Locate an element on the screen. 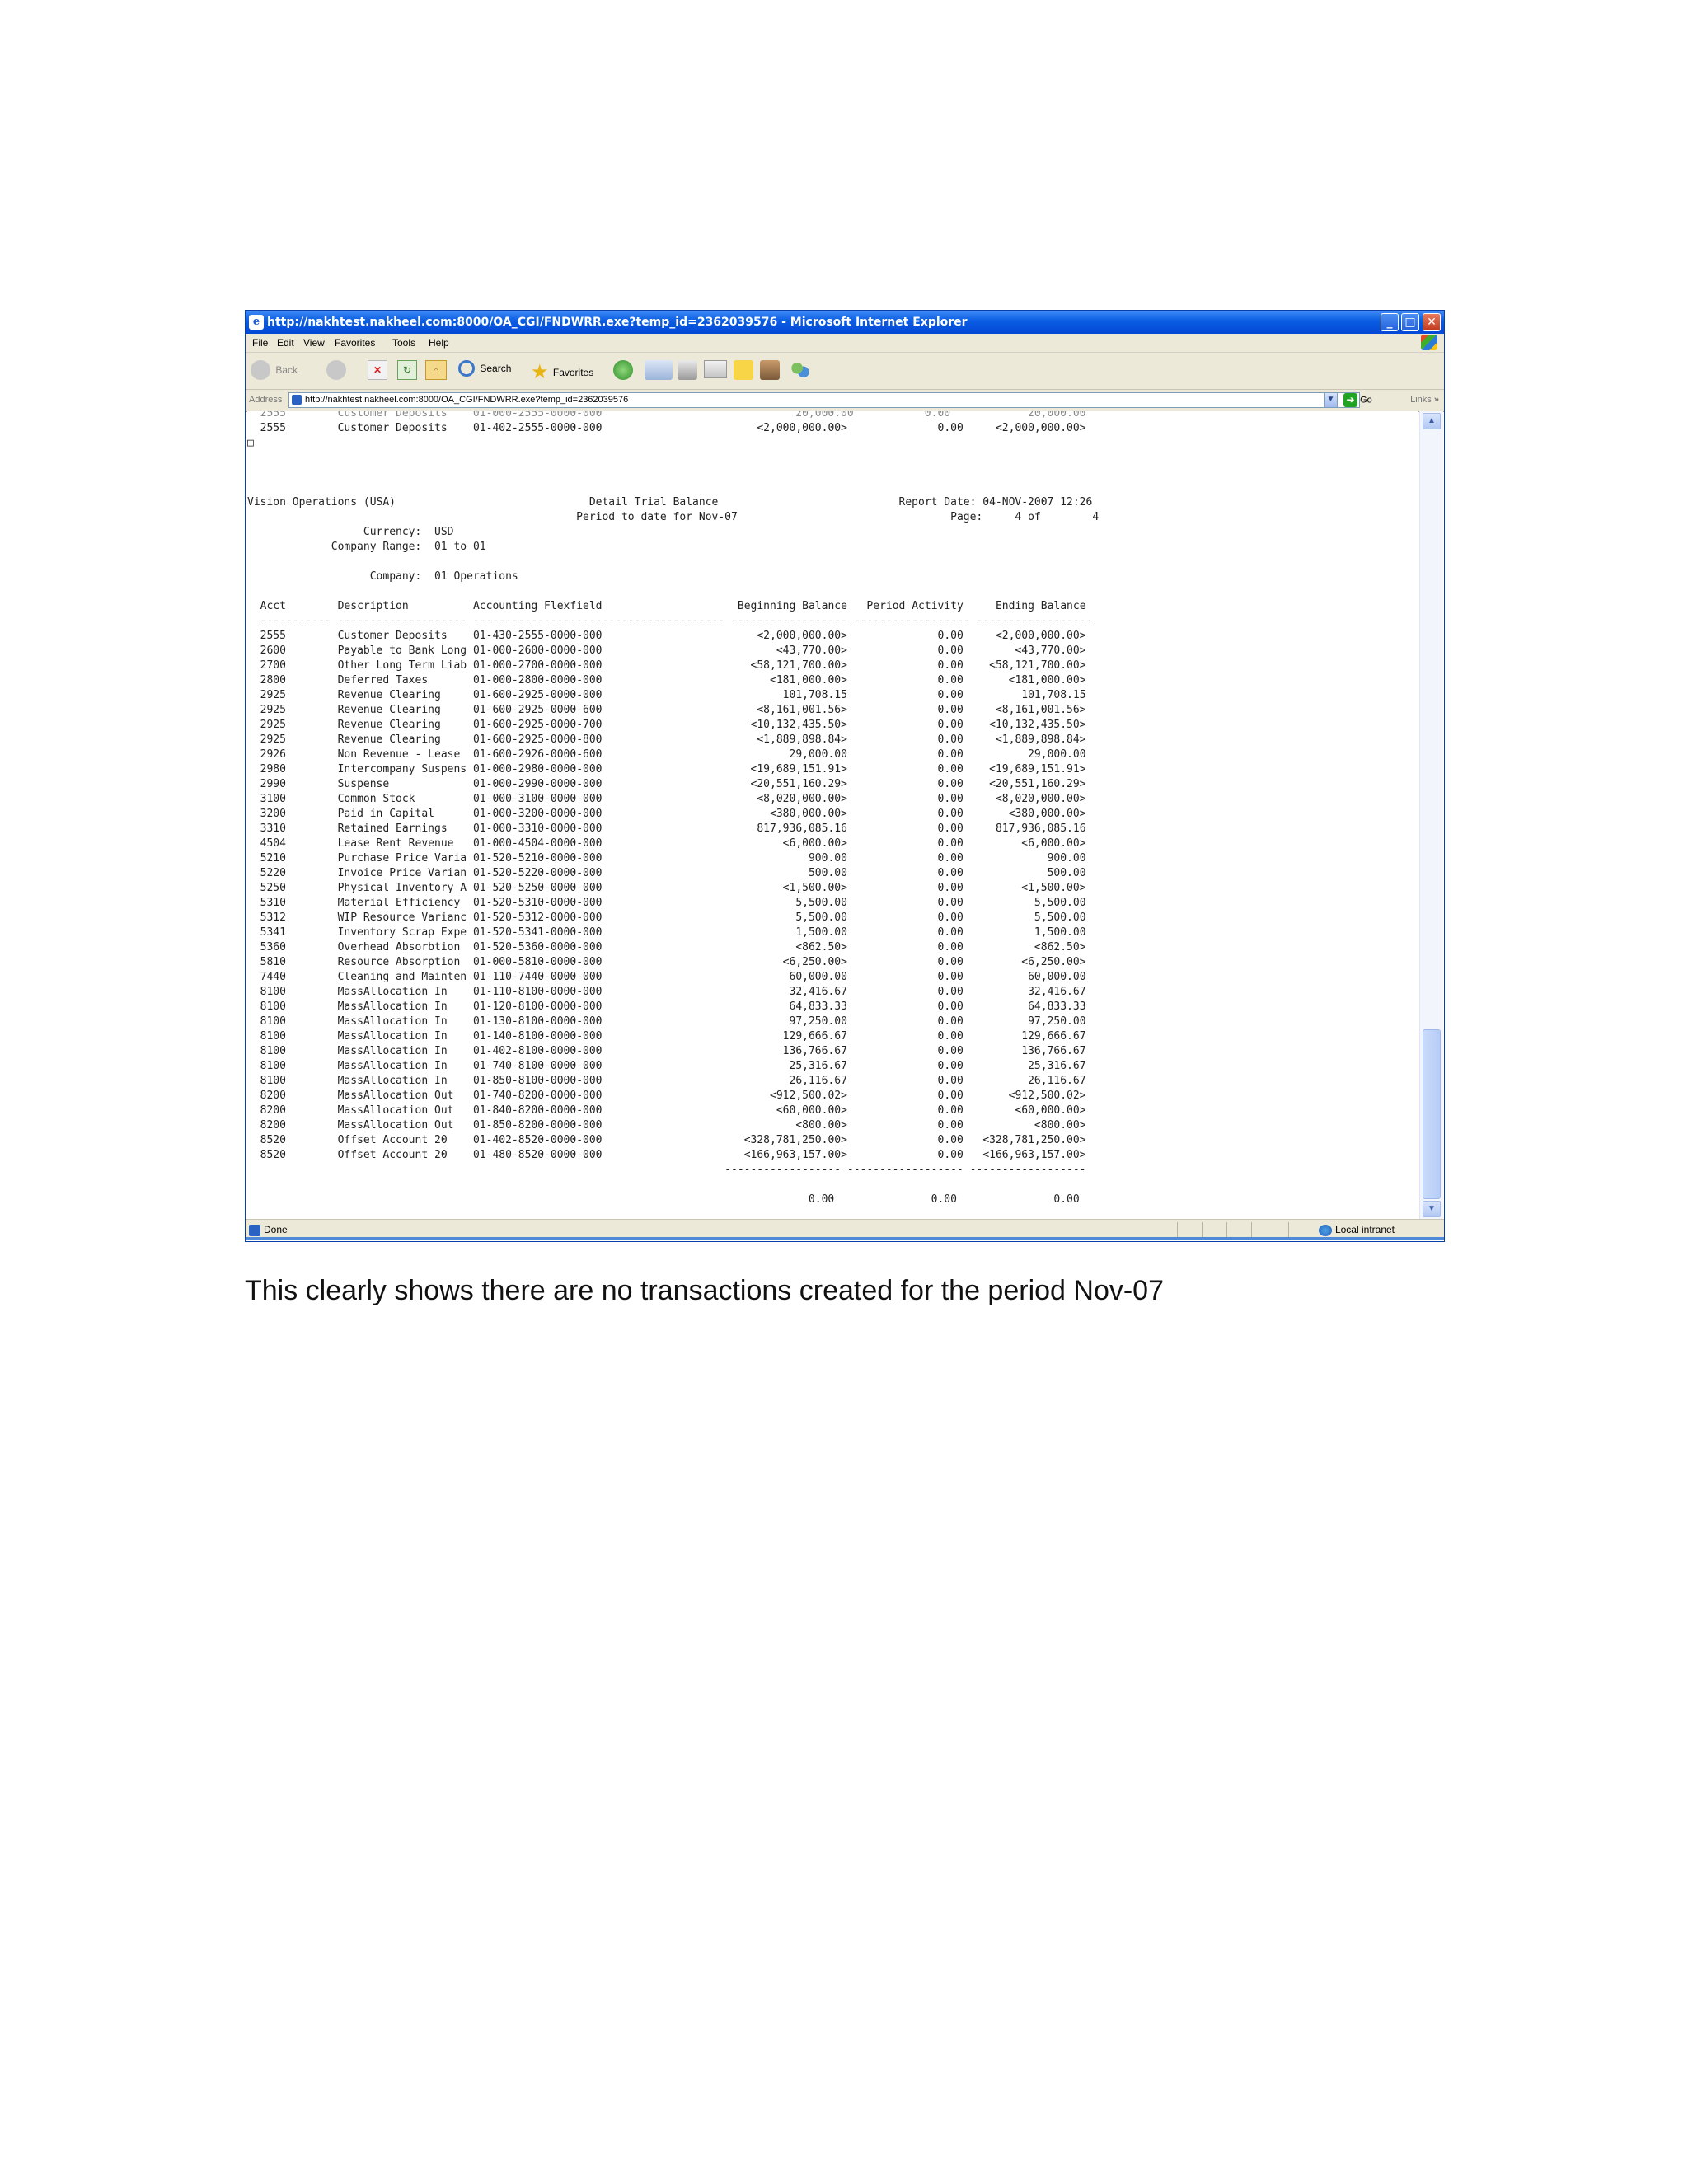 Image resolution: width=1688 pixels, height=2184 pixels. period-line: Period to date for Nov-07 is located at coordinates (764, 517).